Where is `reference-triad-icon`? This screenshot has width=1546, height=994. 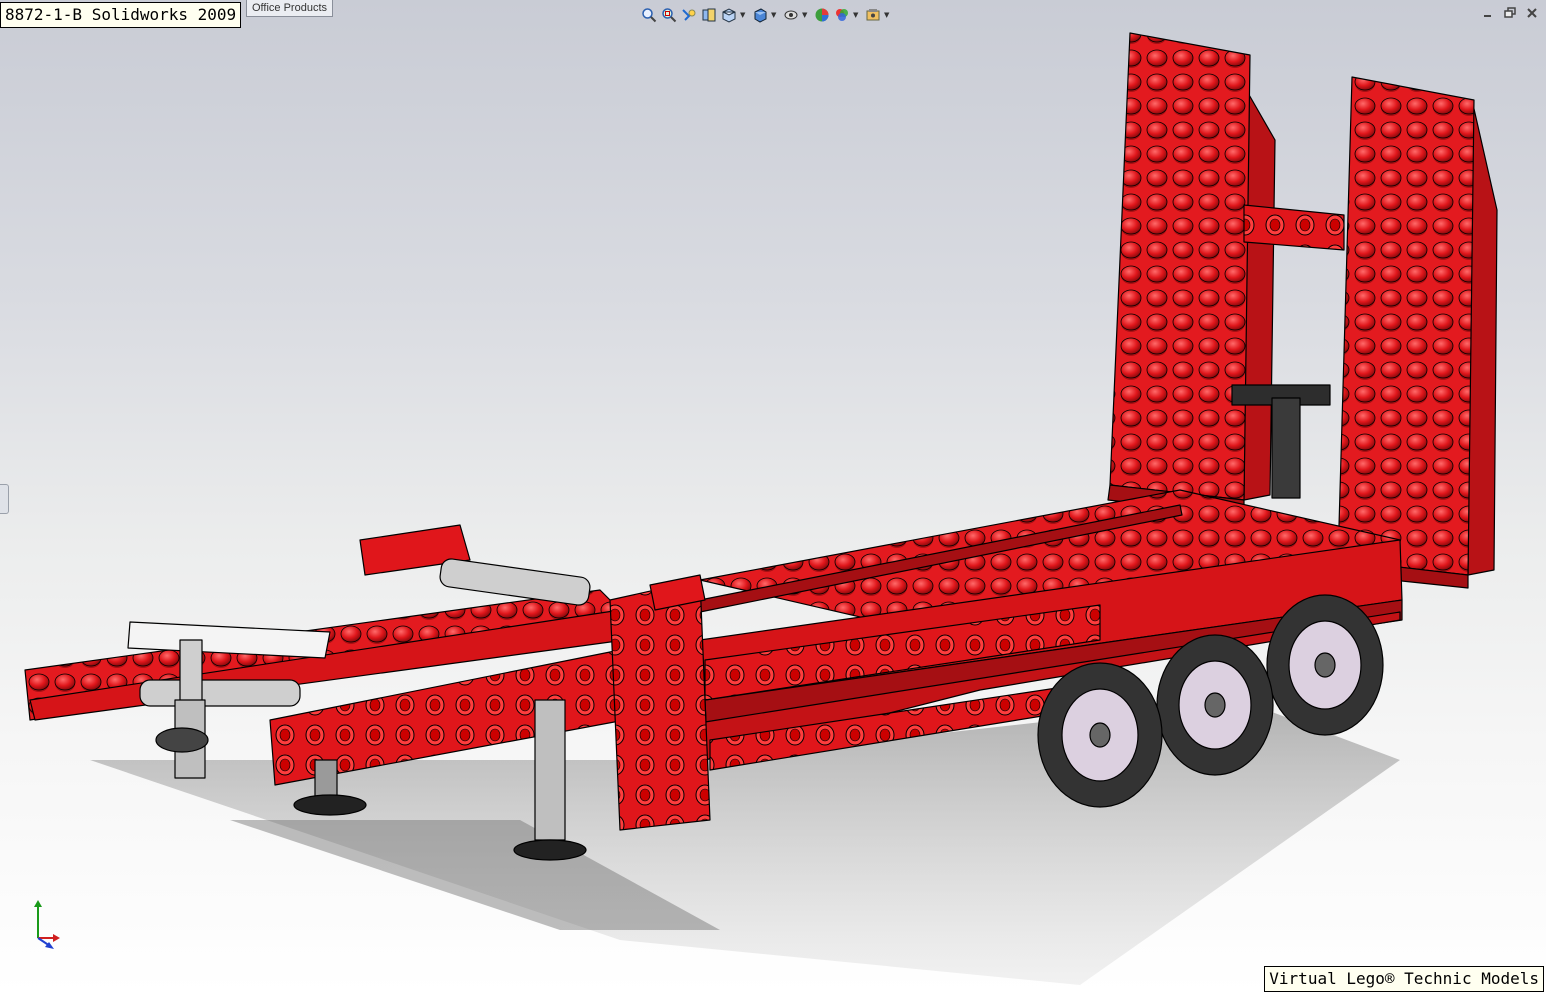
reference-triad-icon is located at coordinates (47, 924).